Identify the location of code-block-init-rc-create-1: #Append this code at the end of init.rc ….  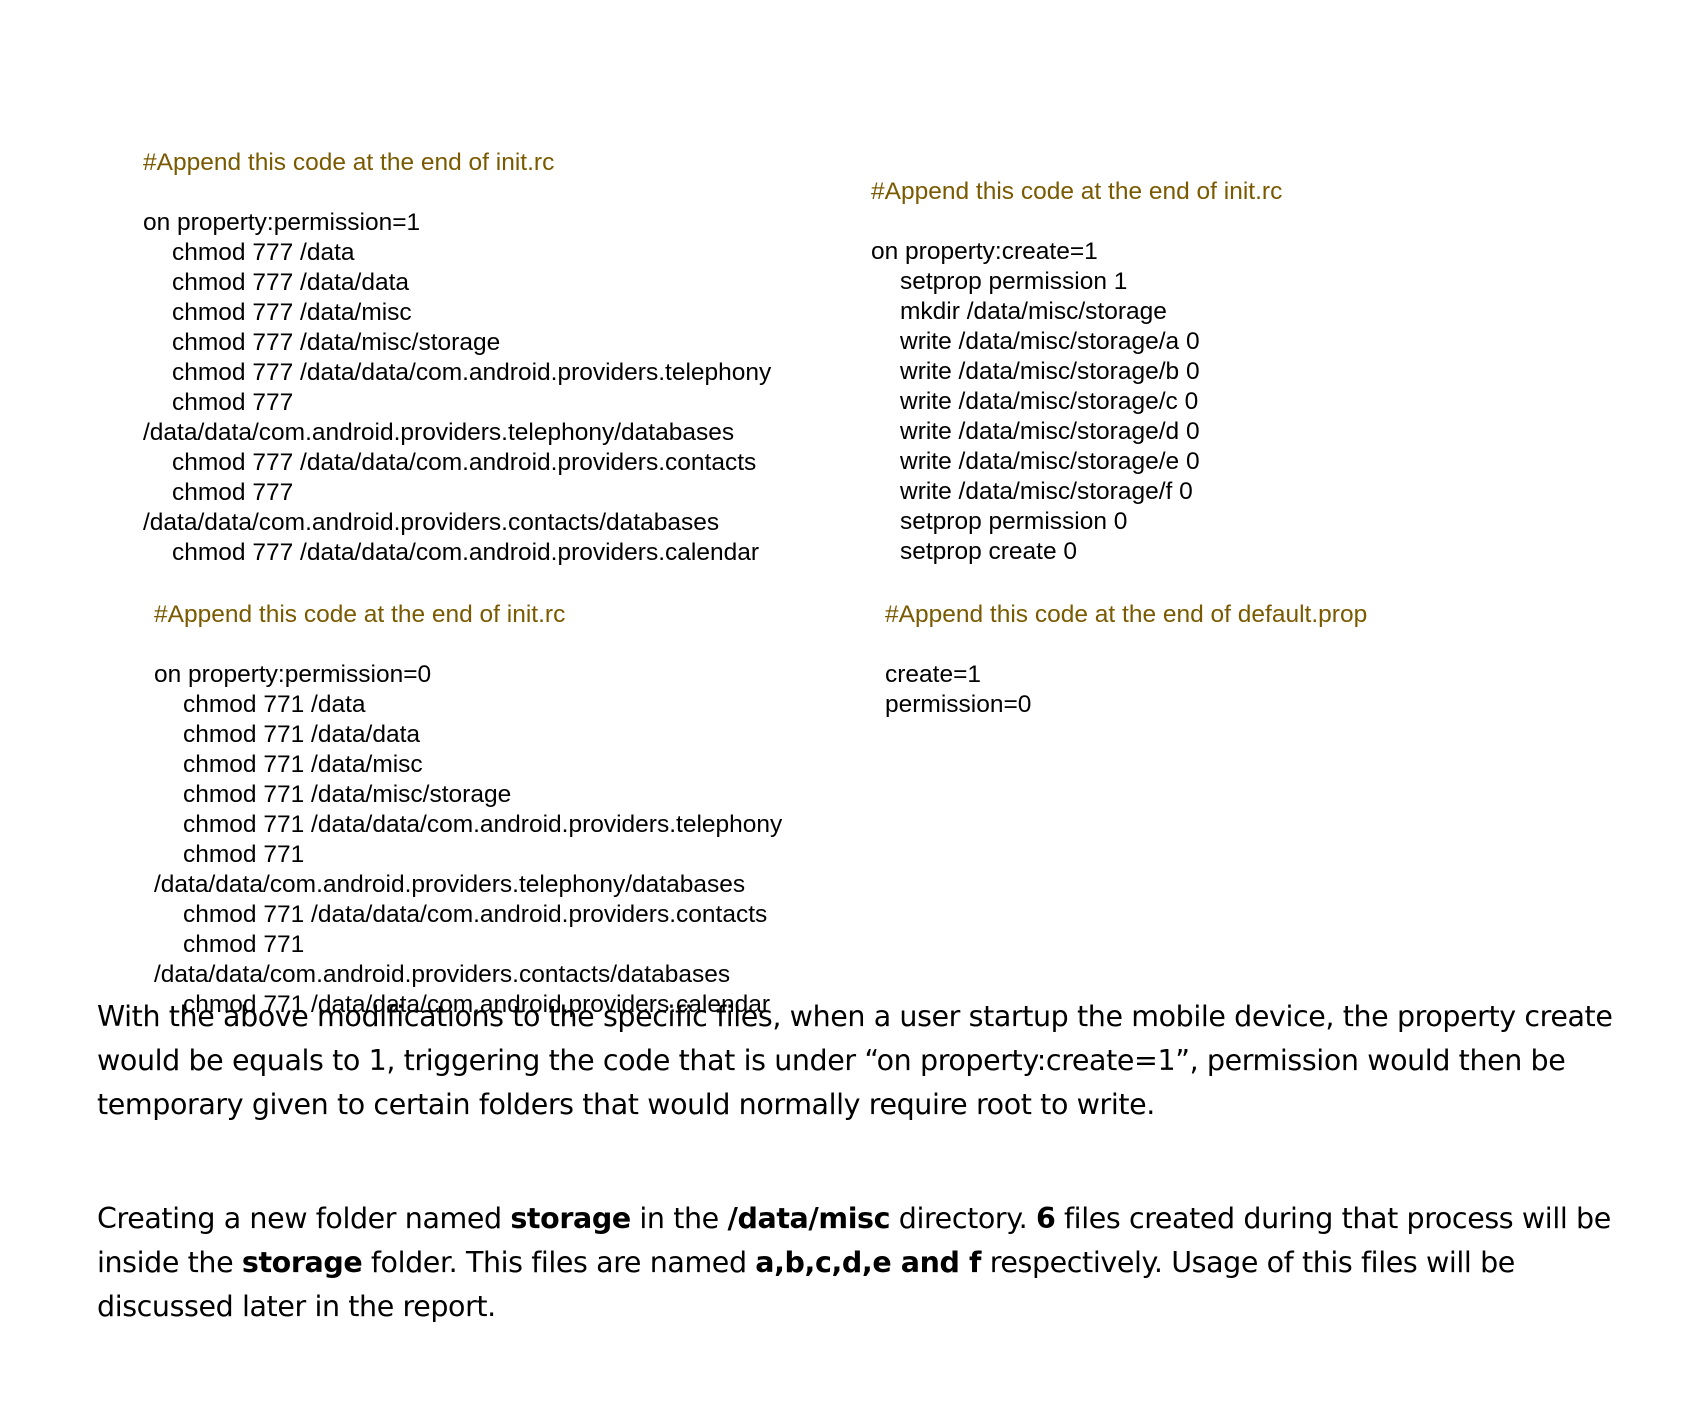
(1076, 342).